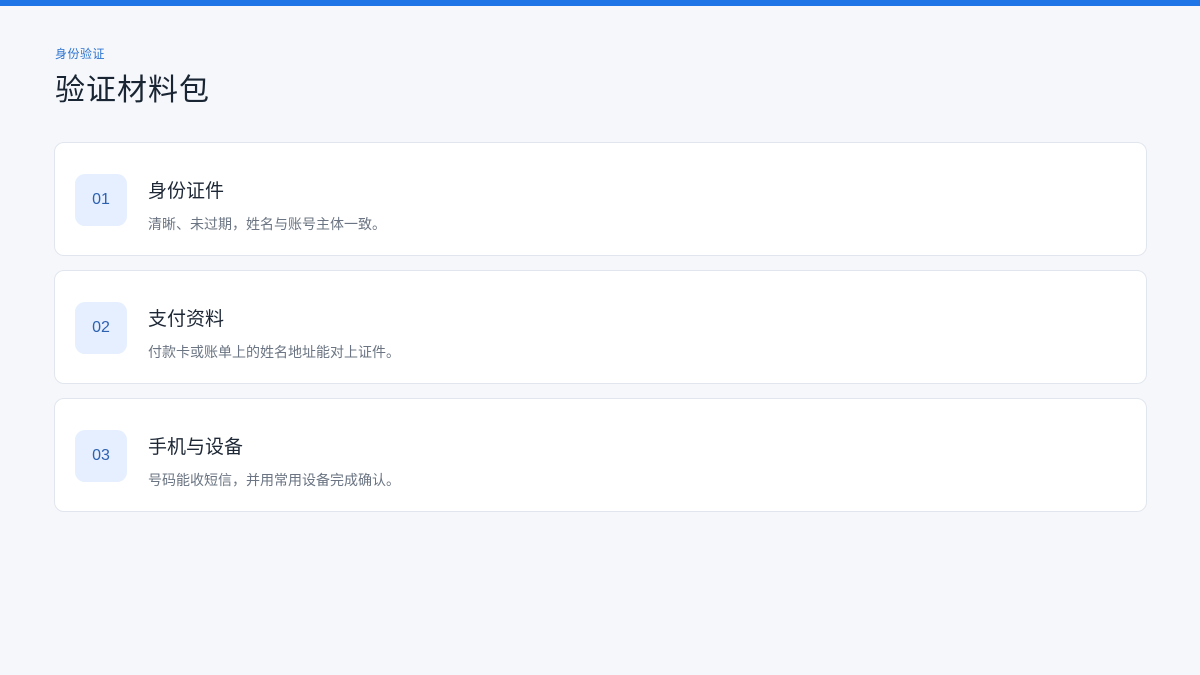 The width and height of the screenshot is (1200, 675). I want to click on card-description: 清晰、未过期，姓名与账号主体一致。, so click(267, 225).